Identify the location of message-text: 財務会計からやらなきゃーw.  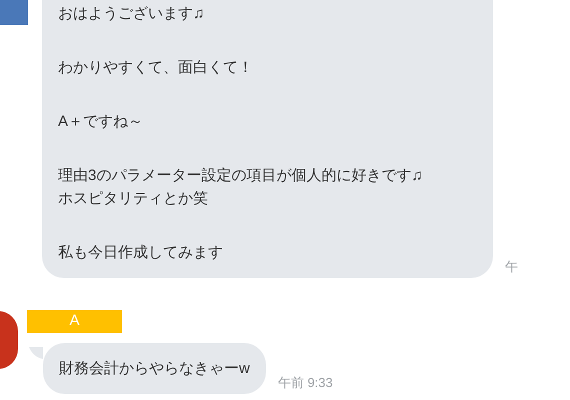
(154, 369).